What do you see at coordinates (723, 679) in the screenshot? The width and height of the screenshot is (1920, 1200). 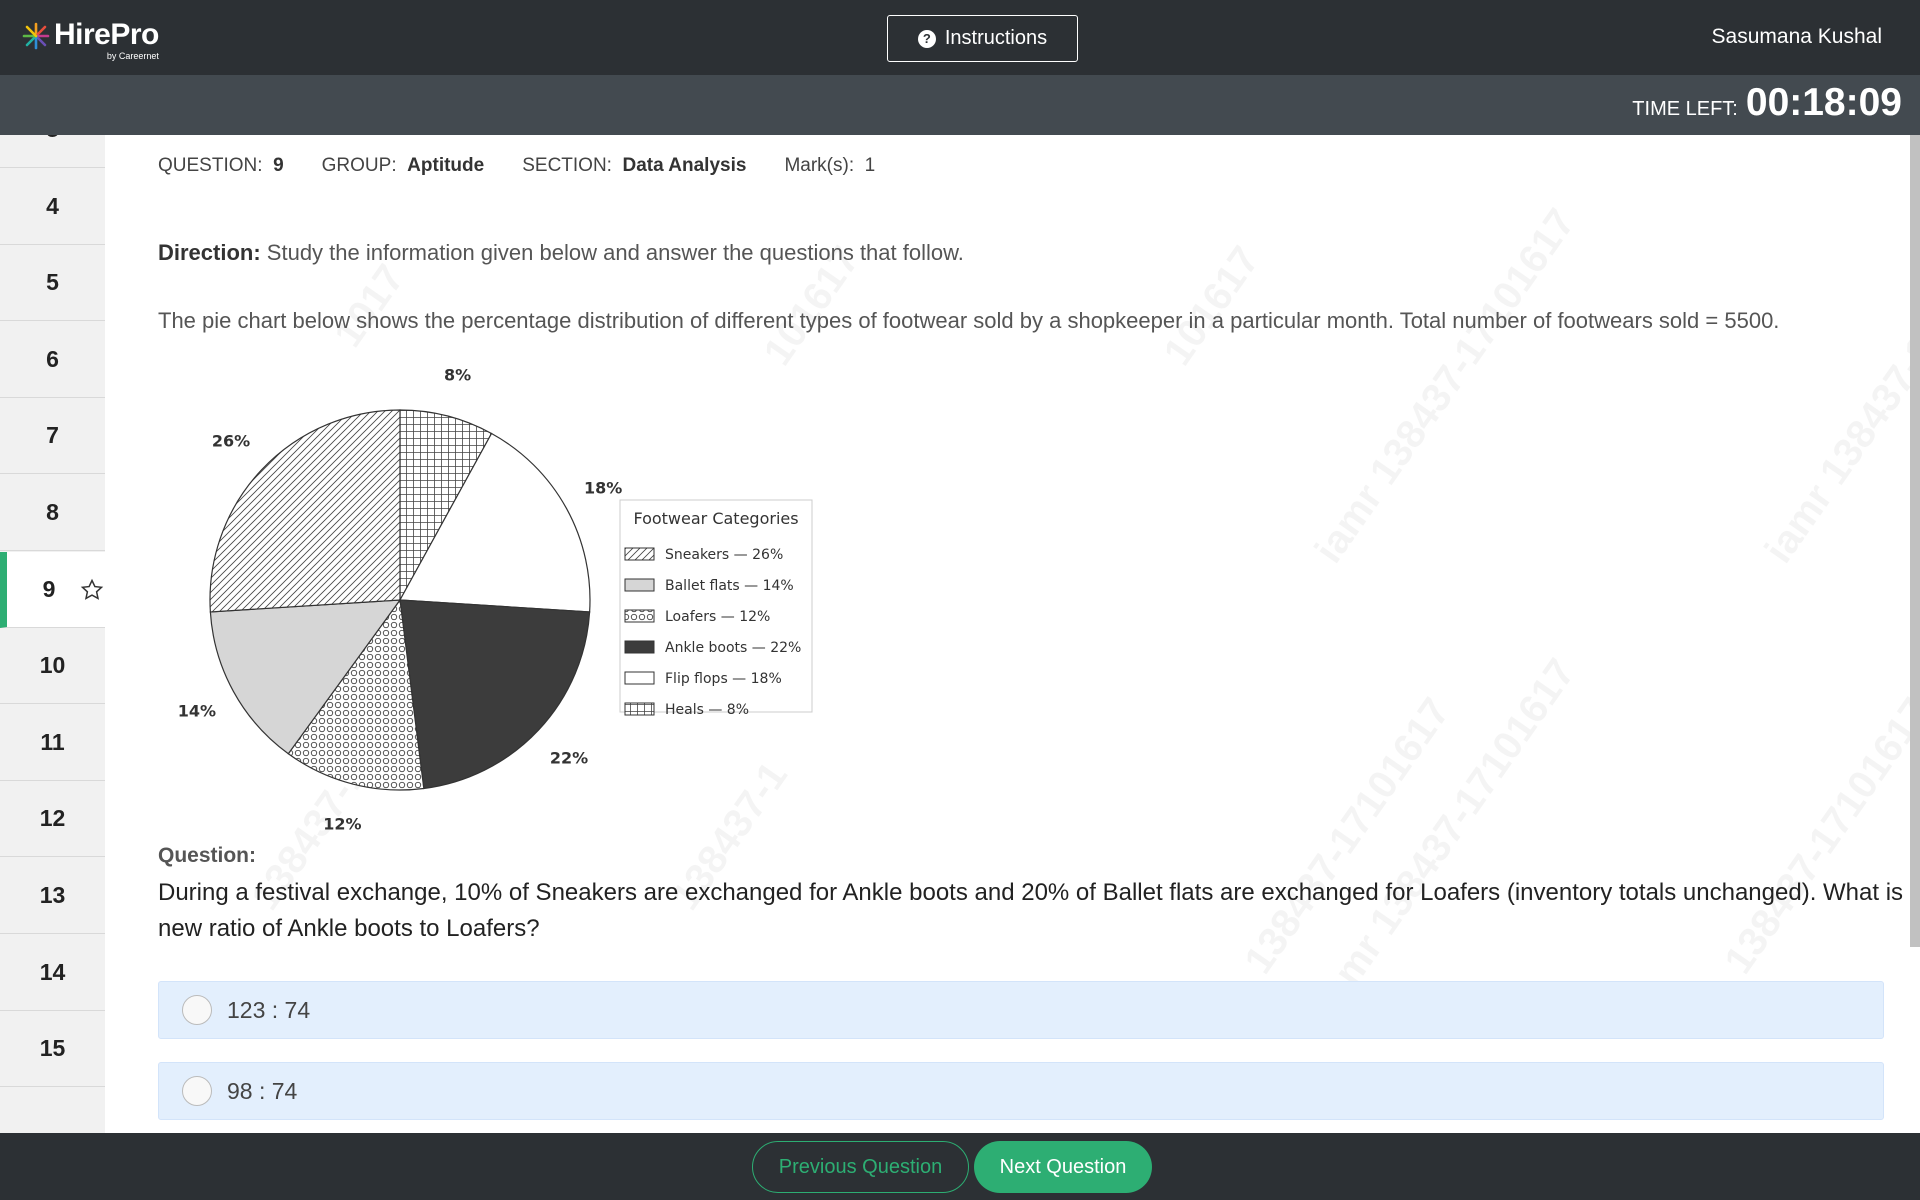 I see `legend-entry: Flip flops — 18%` at bounding box center [723, 679].